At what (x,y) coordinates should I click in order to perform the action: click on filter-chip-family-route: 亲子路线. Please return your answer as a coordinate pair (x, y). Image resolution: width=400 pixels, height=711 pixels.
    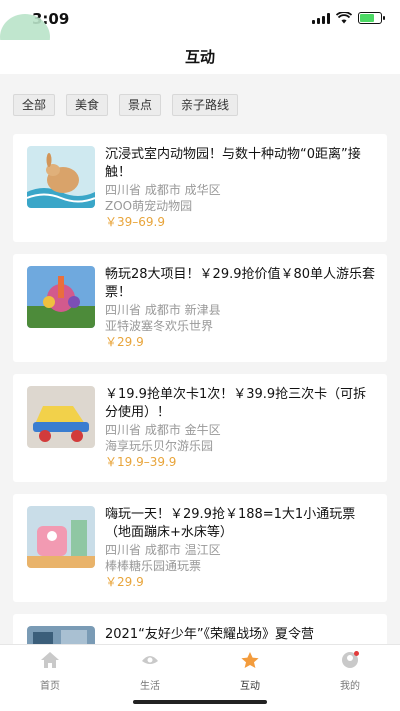
    Looking at the image, I should click on (205, 105).